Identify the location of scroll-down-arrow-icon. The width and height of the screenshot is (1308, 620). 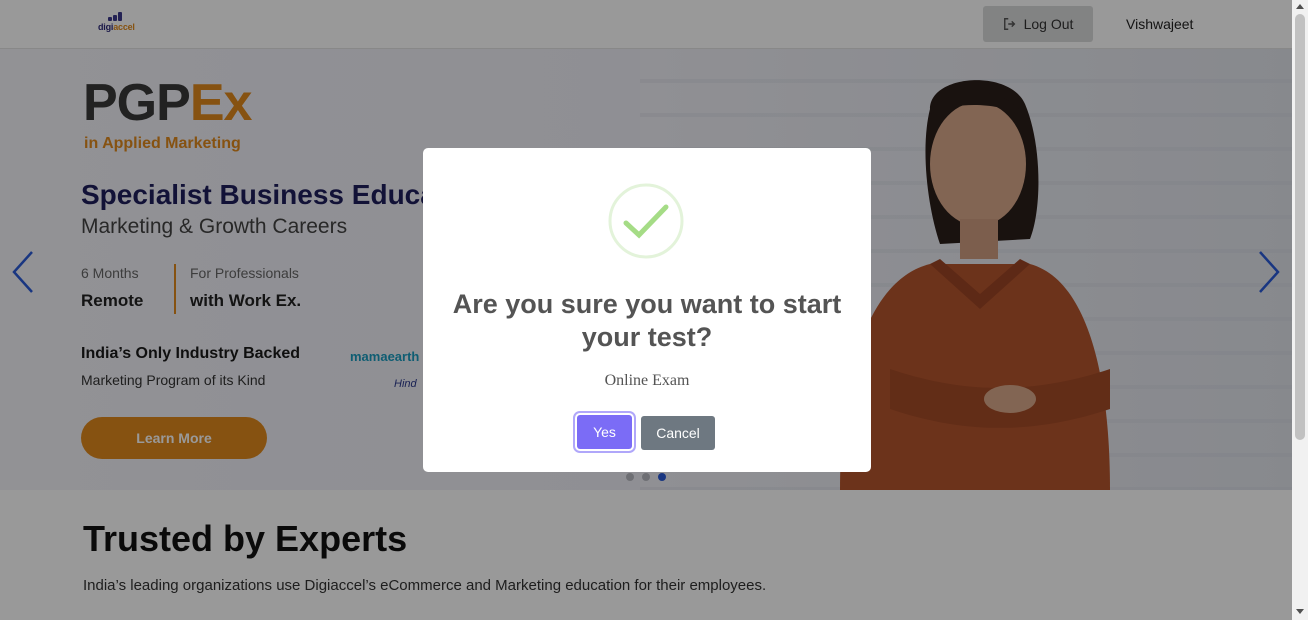
(1300, 611).